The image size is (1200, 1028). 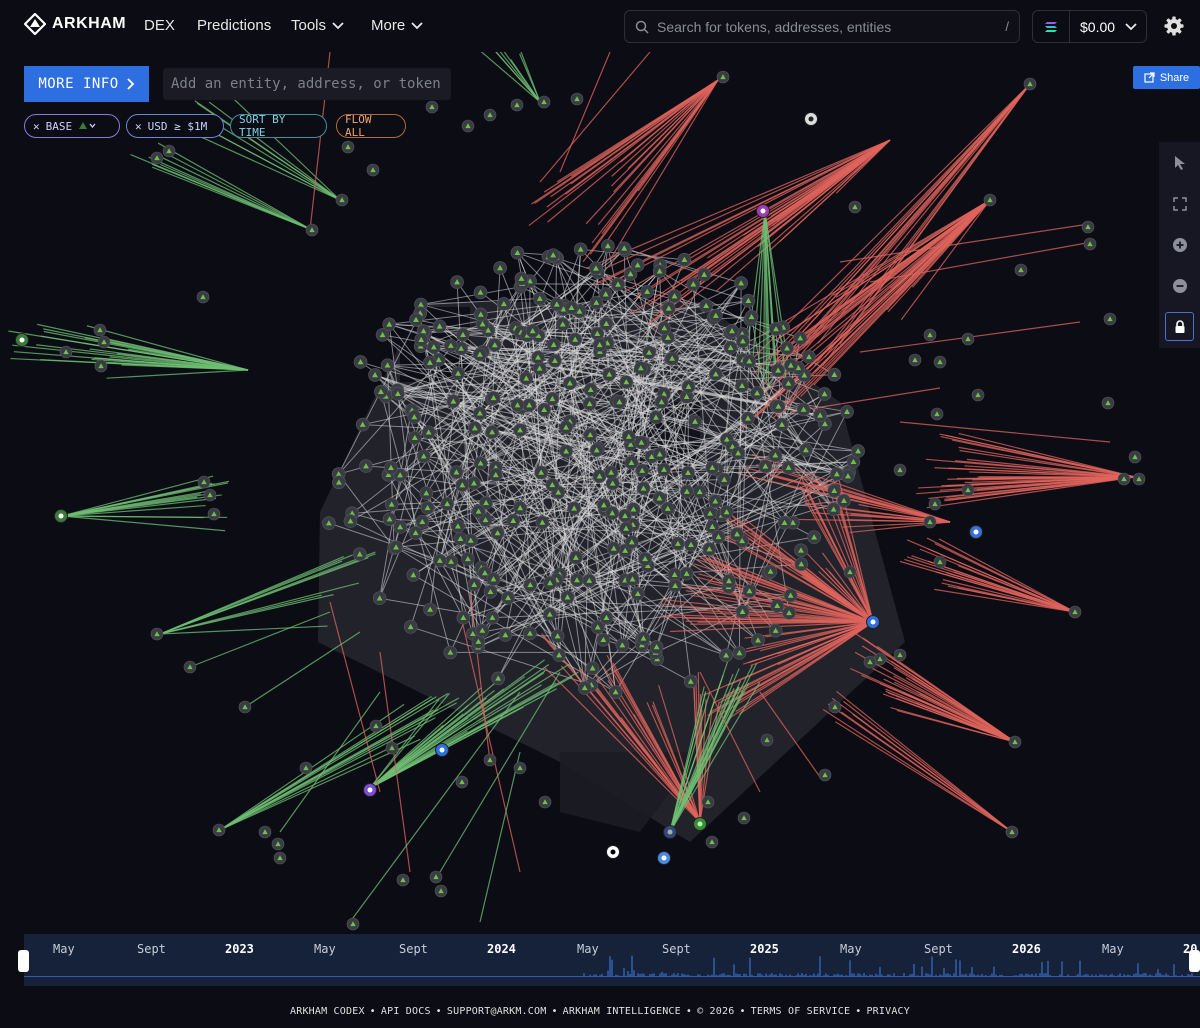 I want to click on filter-chip-flow-all: FLOW ALL, so click(x=371, y=126).